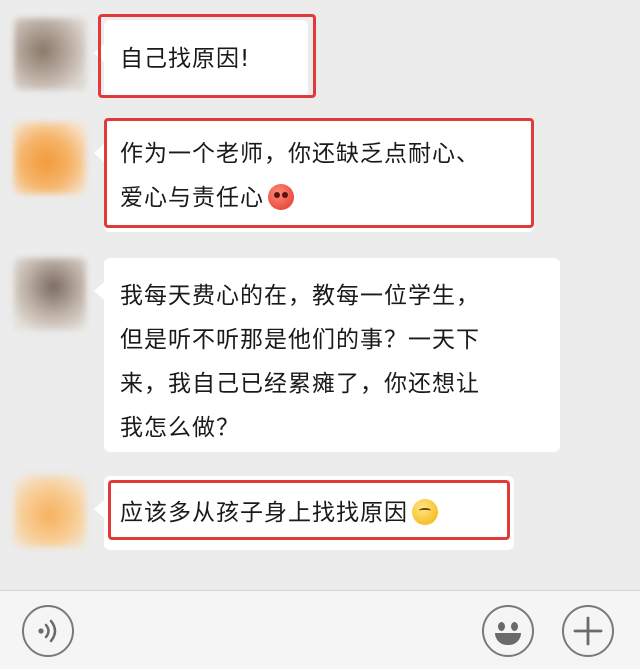  I want to click on message-text-line: 应该多从孩子身上找找原因, so click(309, 513).